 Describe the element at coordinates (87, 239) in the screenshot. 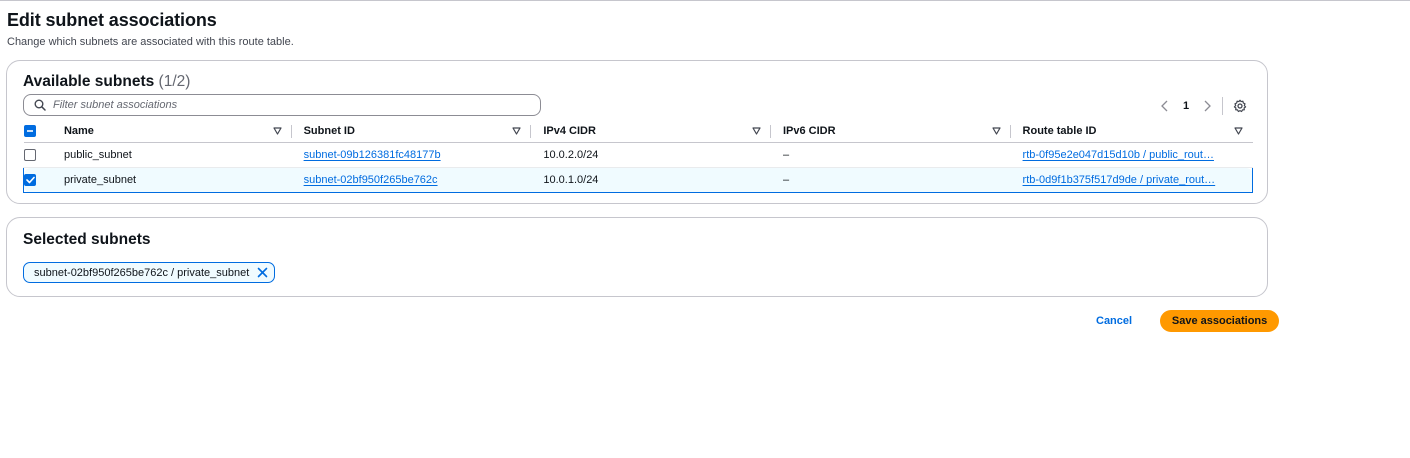

I see `selected-subnets-title: Selected subnets` at that location.